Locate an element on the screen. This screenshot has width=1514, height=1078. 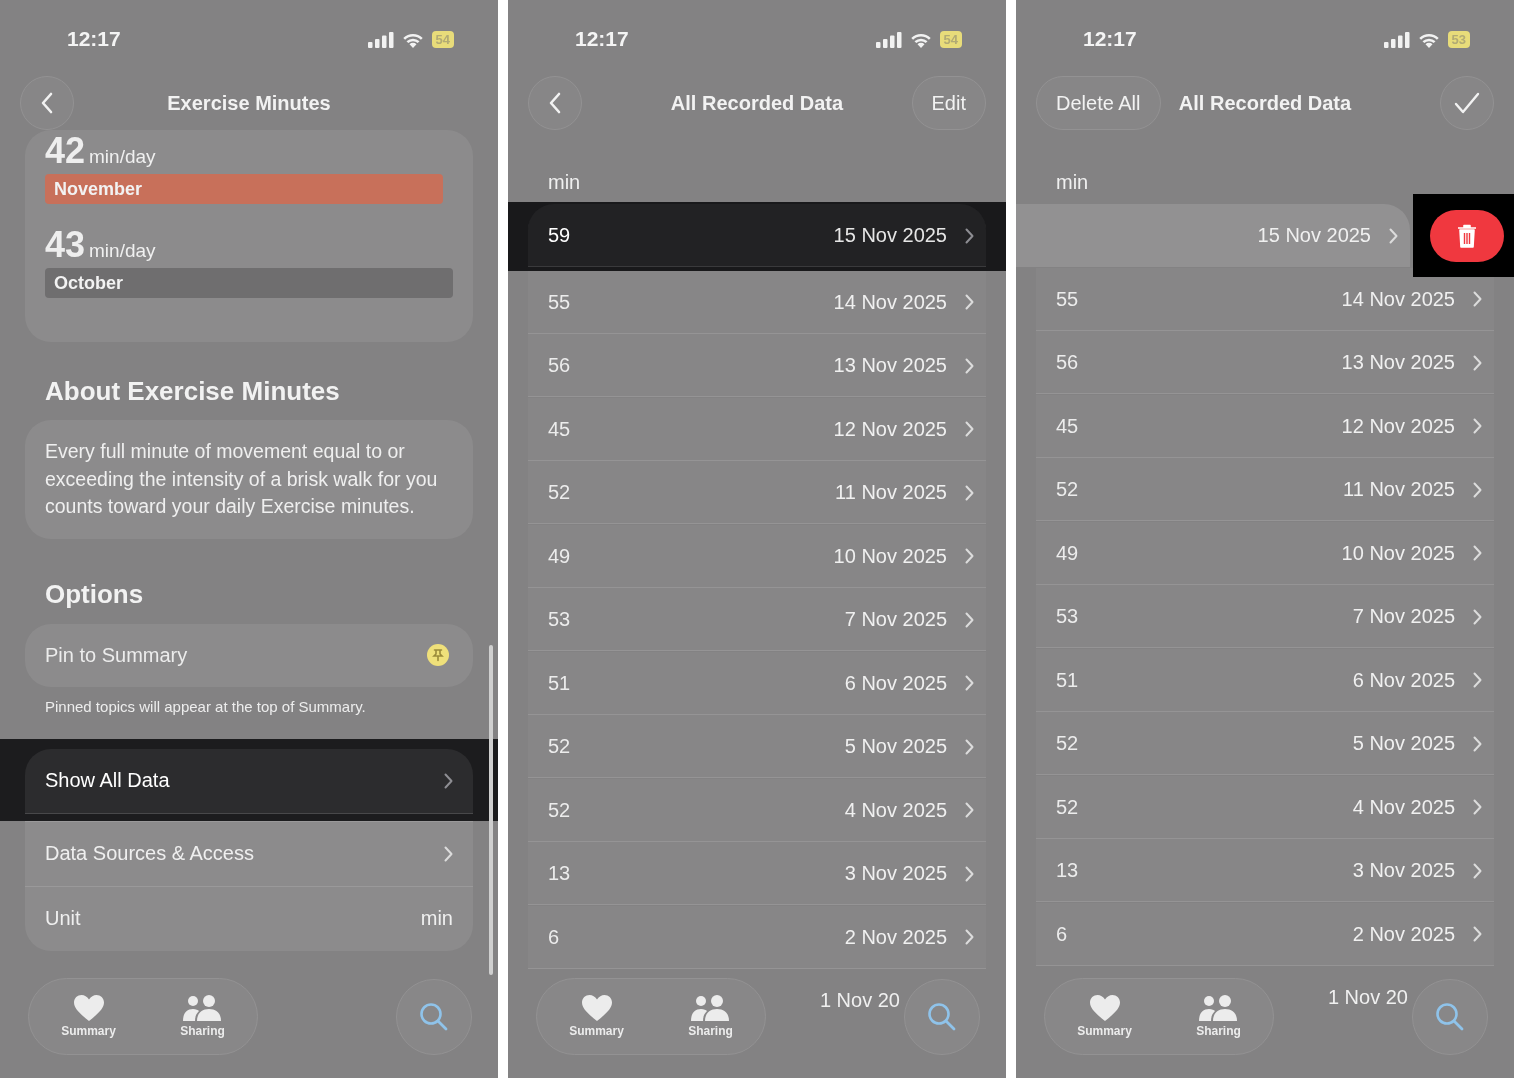
delete-button is located at coordinates (1467, 235).